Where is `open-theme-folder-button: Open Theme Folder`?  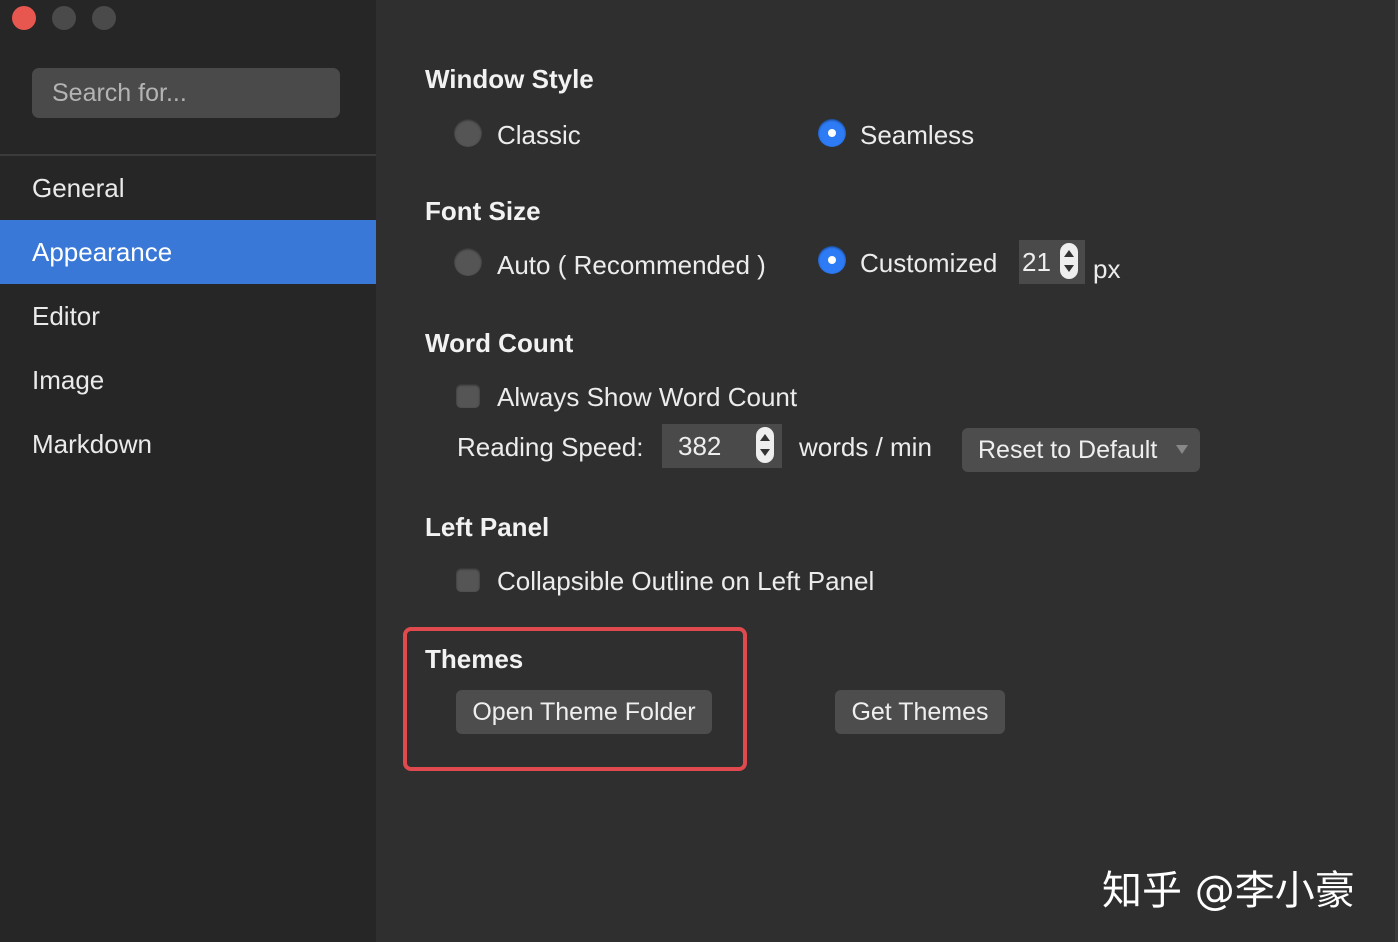
open-theme-folder-button: Open Theme Folder is located at coordinates (584, 712).